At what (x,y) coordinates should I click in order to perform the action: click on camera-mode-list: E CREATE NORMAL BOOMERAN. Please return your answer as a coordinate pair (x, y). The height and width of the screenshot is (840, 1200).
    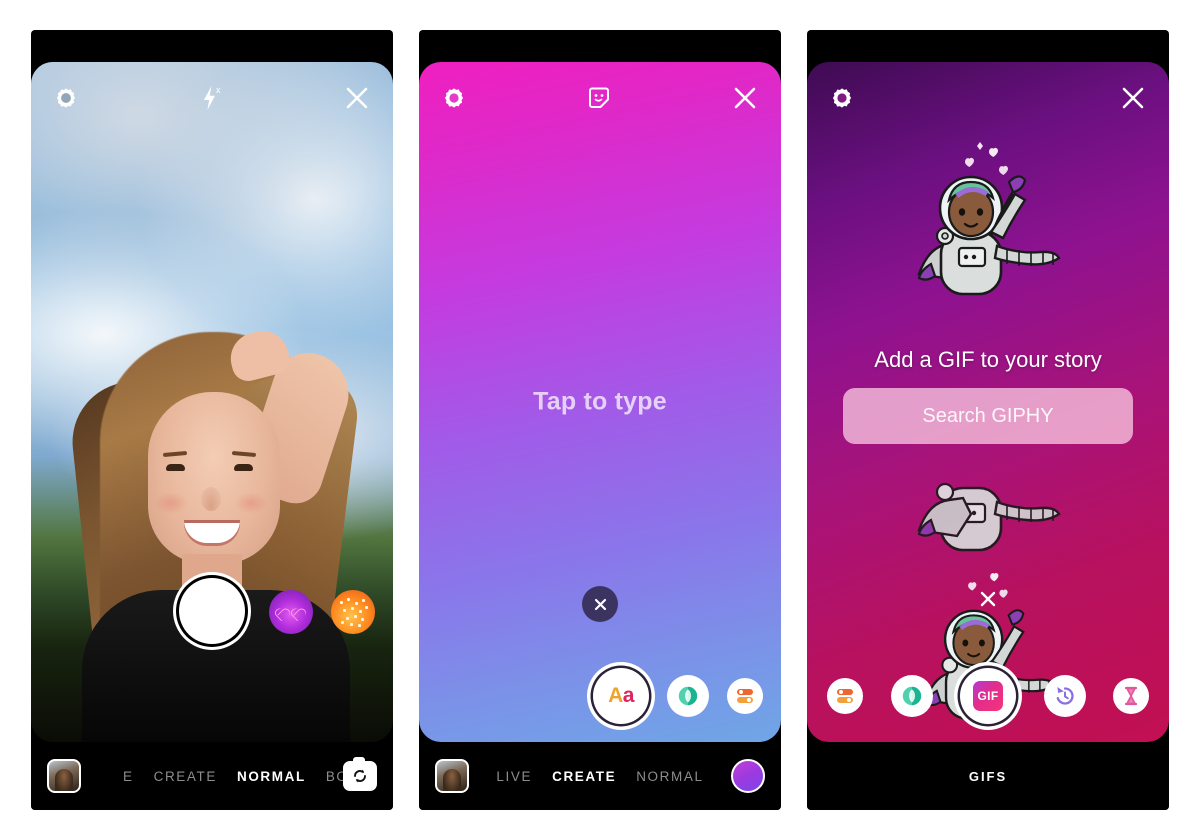
    Looking at the image, I should click on (212, 776).